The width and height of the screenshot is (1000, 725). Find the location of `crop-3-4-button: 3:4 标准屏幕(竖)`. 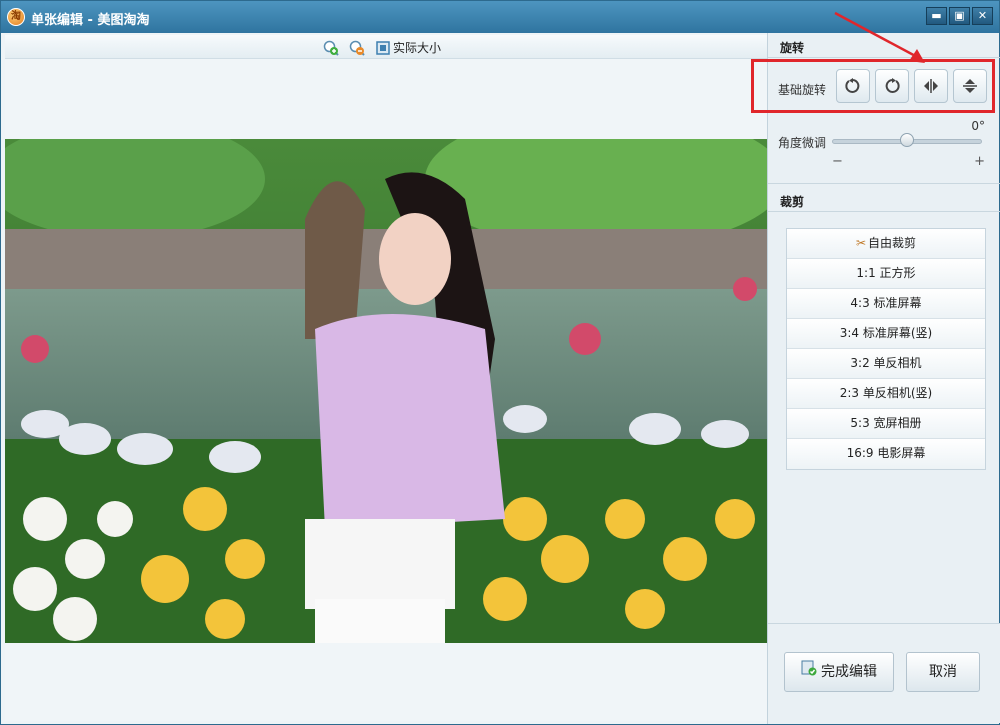

crop-3-4-button: 3:4 标准屏幕(竖) is located at coordinates (886, 334).